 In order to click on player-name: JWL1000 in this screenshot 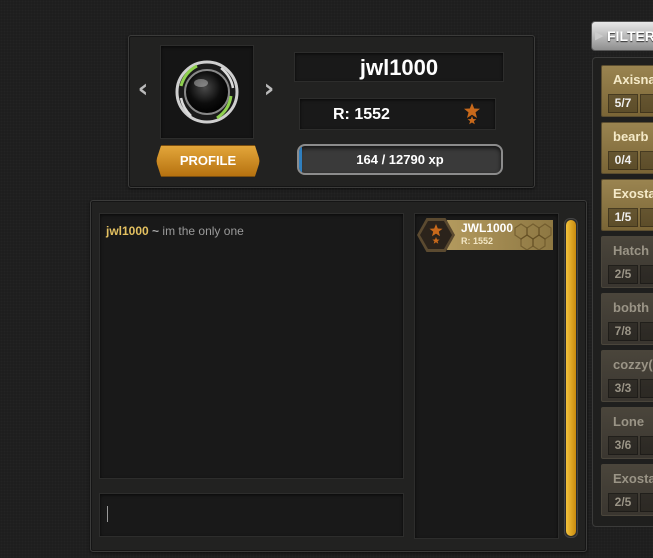, I will do `click(487, 228)`.